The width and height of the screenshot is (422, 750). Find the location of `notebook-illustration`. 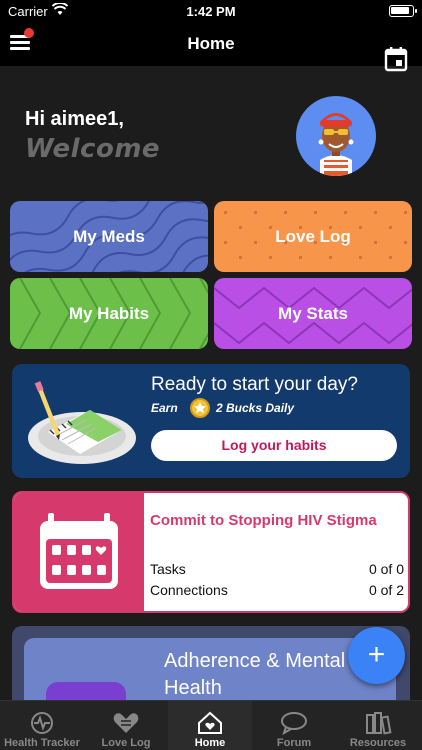

notebook-illustration is located at coordinates (82, 422).